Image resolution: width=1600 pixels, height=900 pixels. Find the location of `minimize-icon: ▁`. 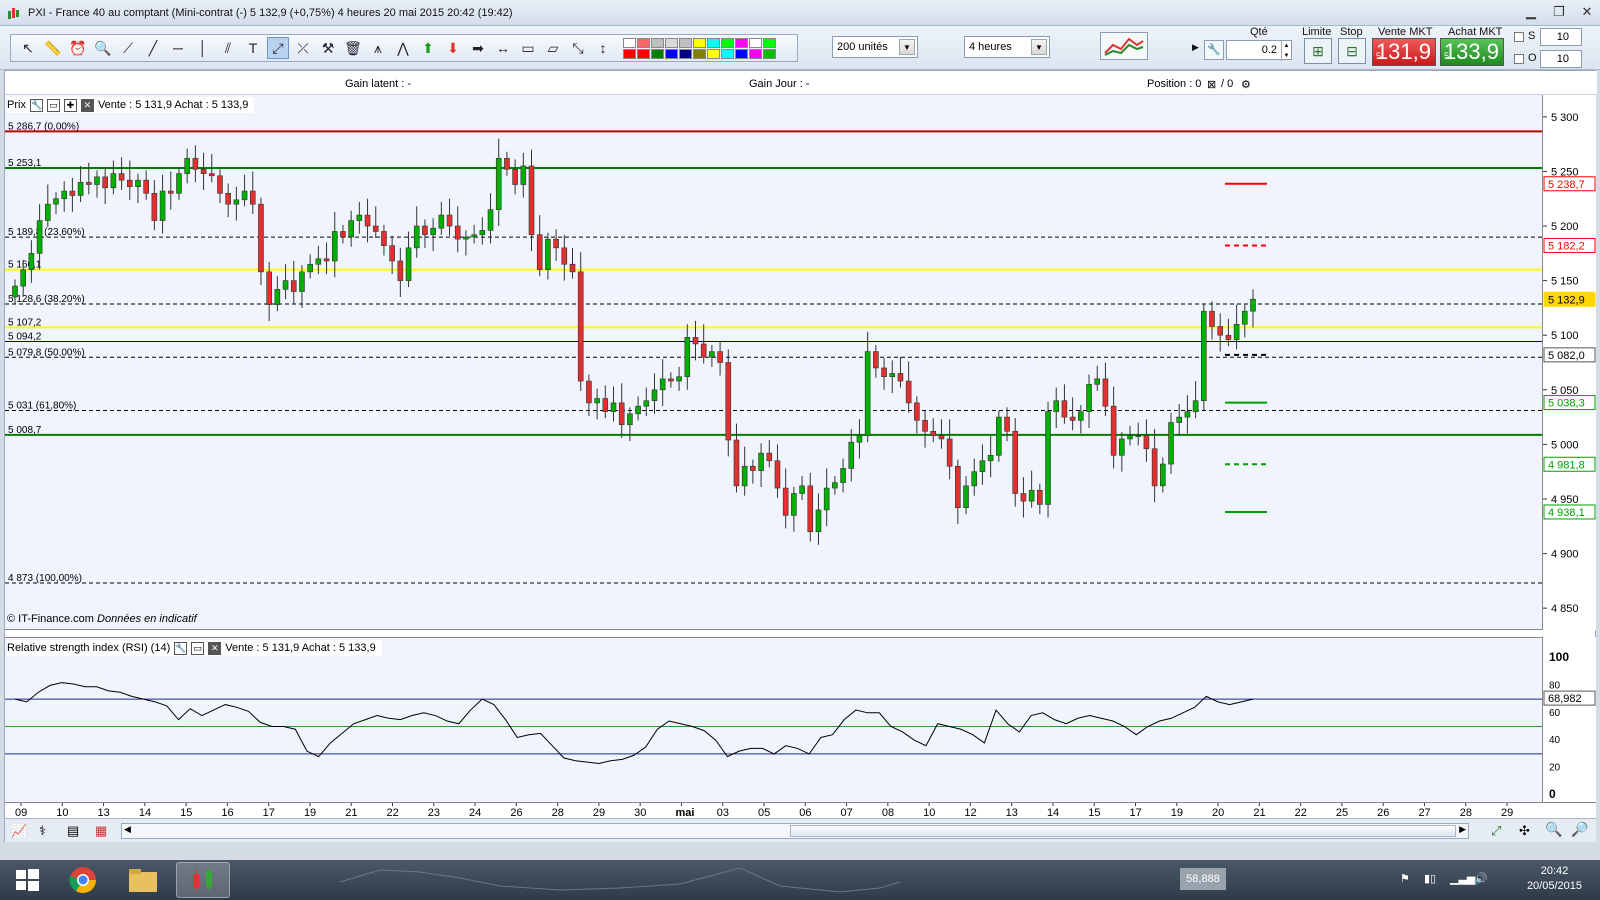

minimize-icon: ▁ is located at coordinates (1531, 12).